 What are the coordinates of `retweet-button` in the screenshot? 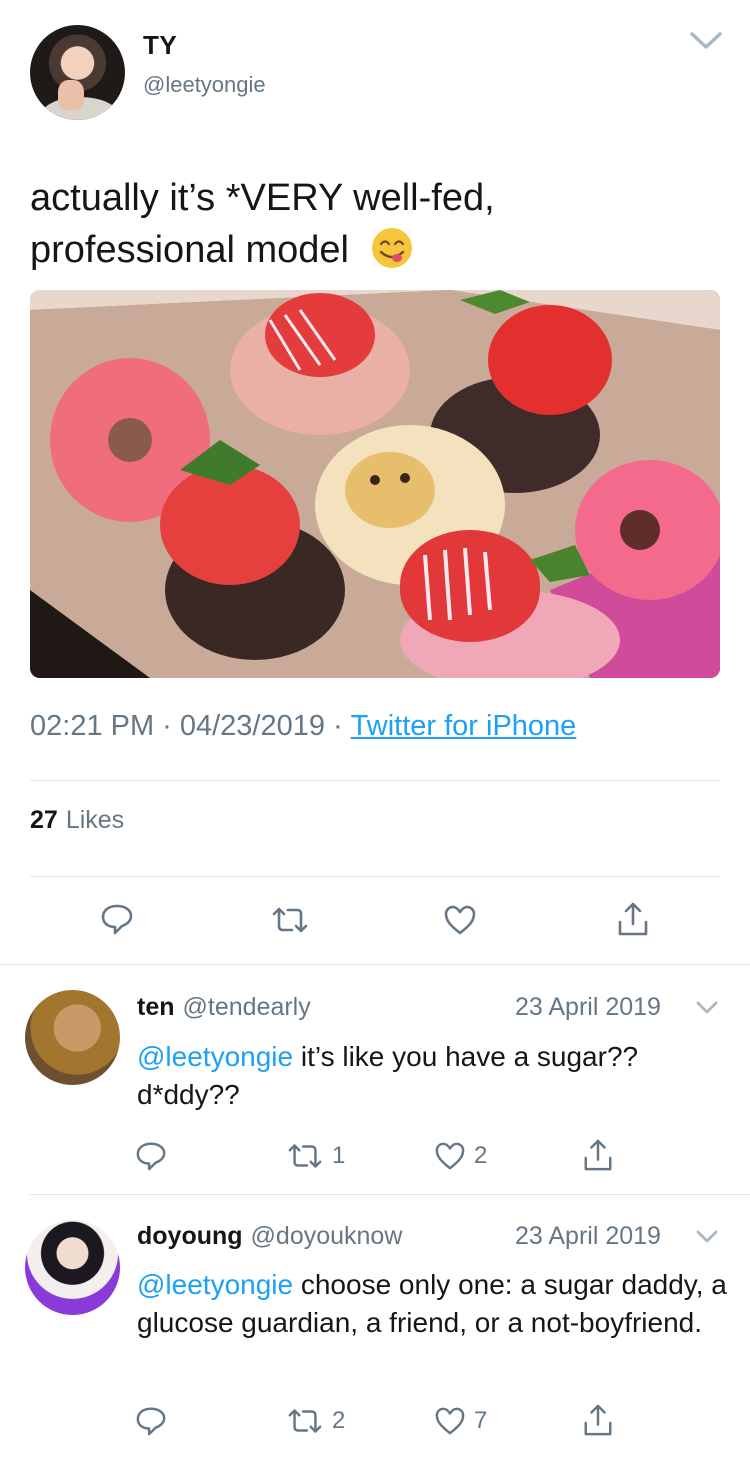 It's located at (290, 920).